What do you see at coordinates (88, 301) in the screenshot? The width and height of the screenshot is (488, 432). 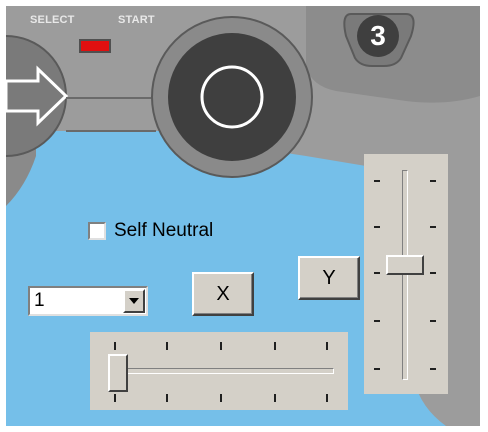 I see `axis-select-dropdown: 1` at bounding box center [88, 301].